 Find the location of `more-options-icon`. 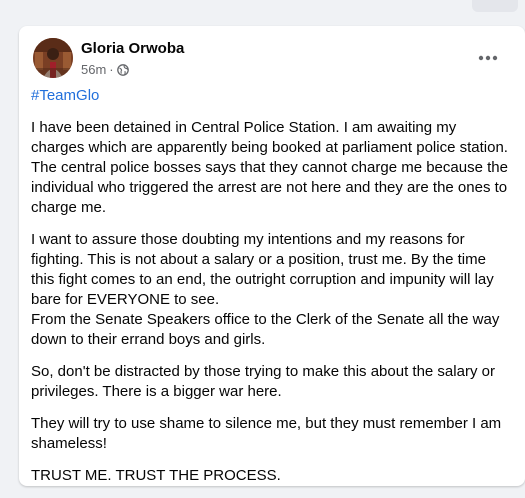

more-options-icon is located at coordinates (488, 57).